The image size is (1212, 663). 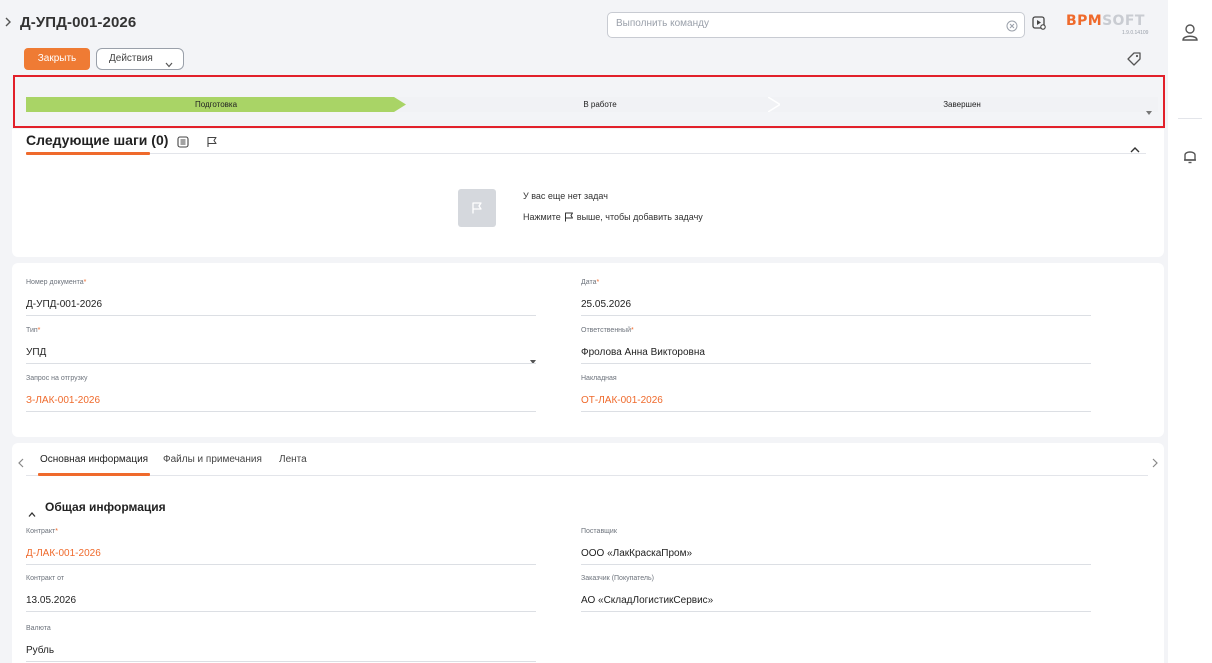 What do you see at coordinates (613, 217) in the screenshot?
I see `empty-tasks-hint: Нажмите выше, чтобы добавить задачу` at bounding box center [613, 217].